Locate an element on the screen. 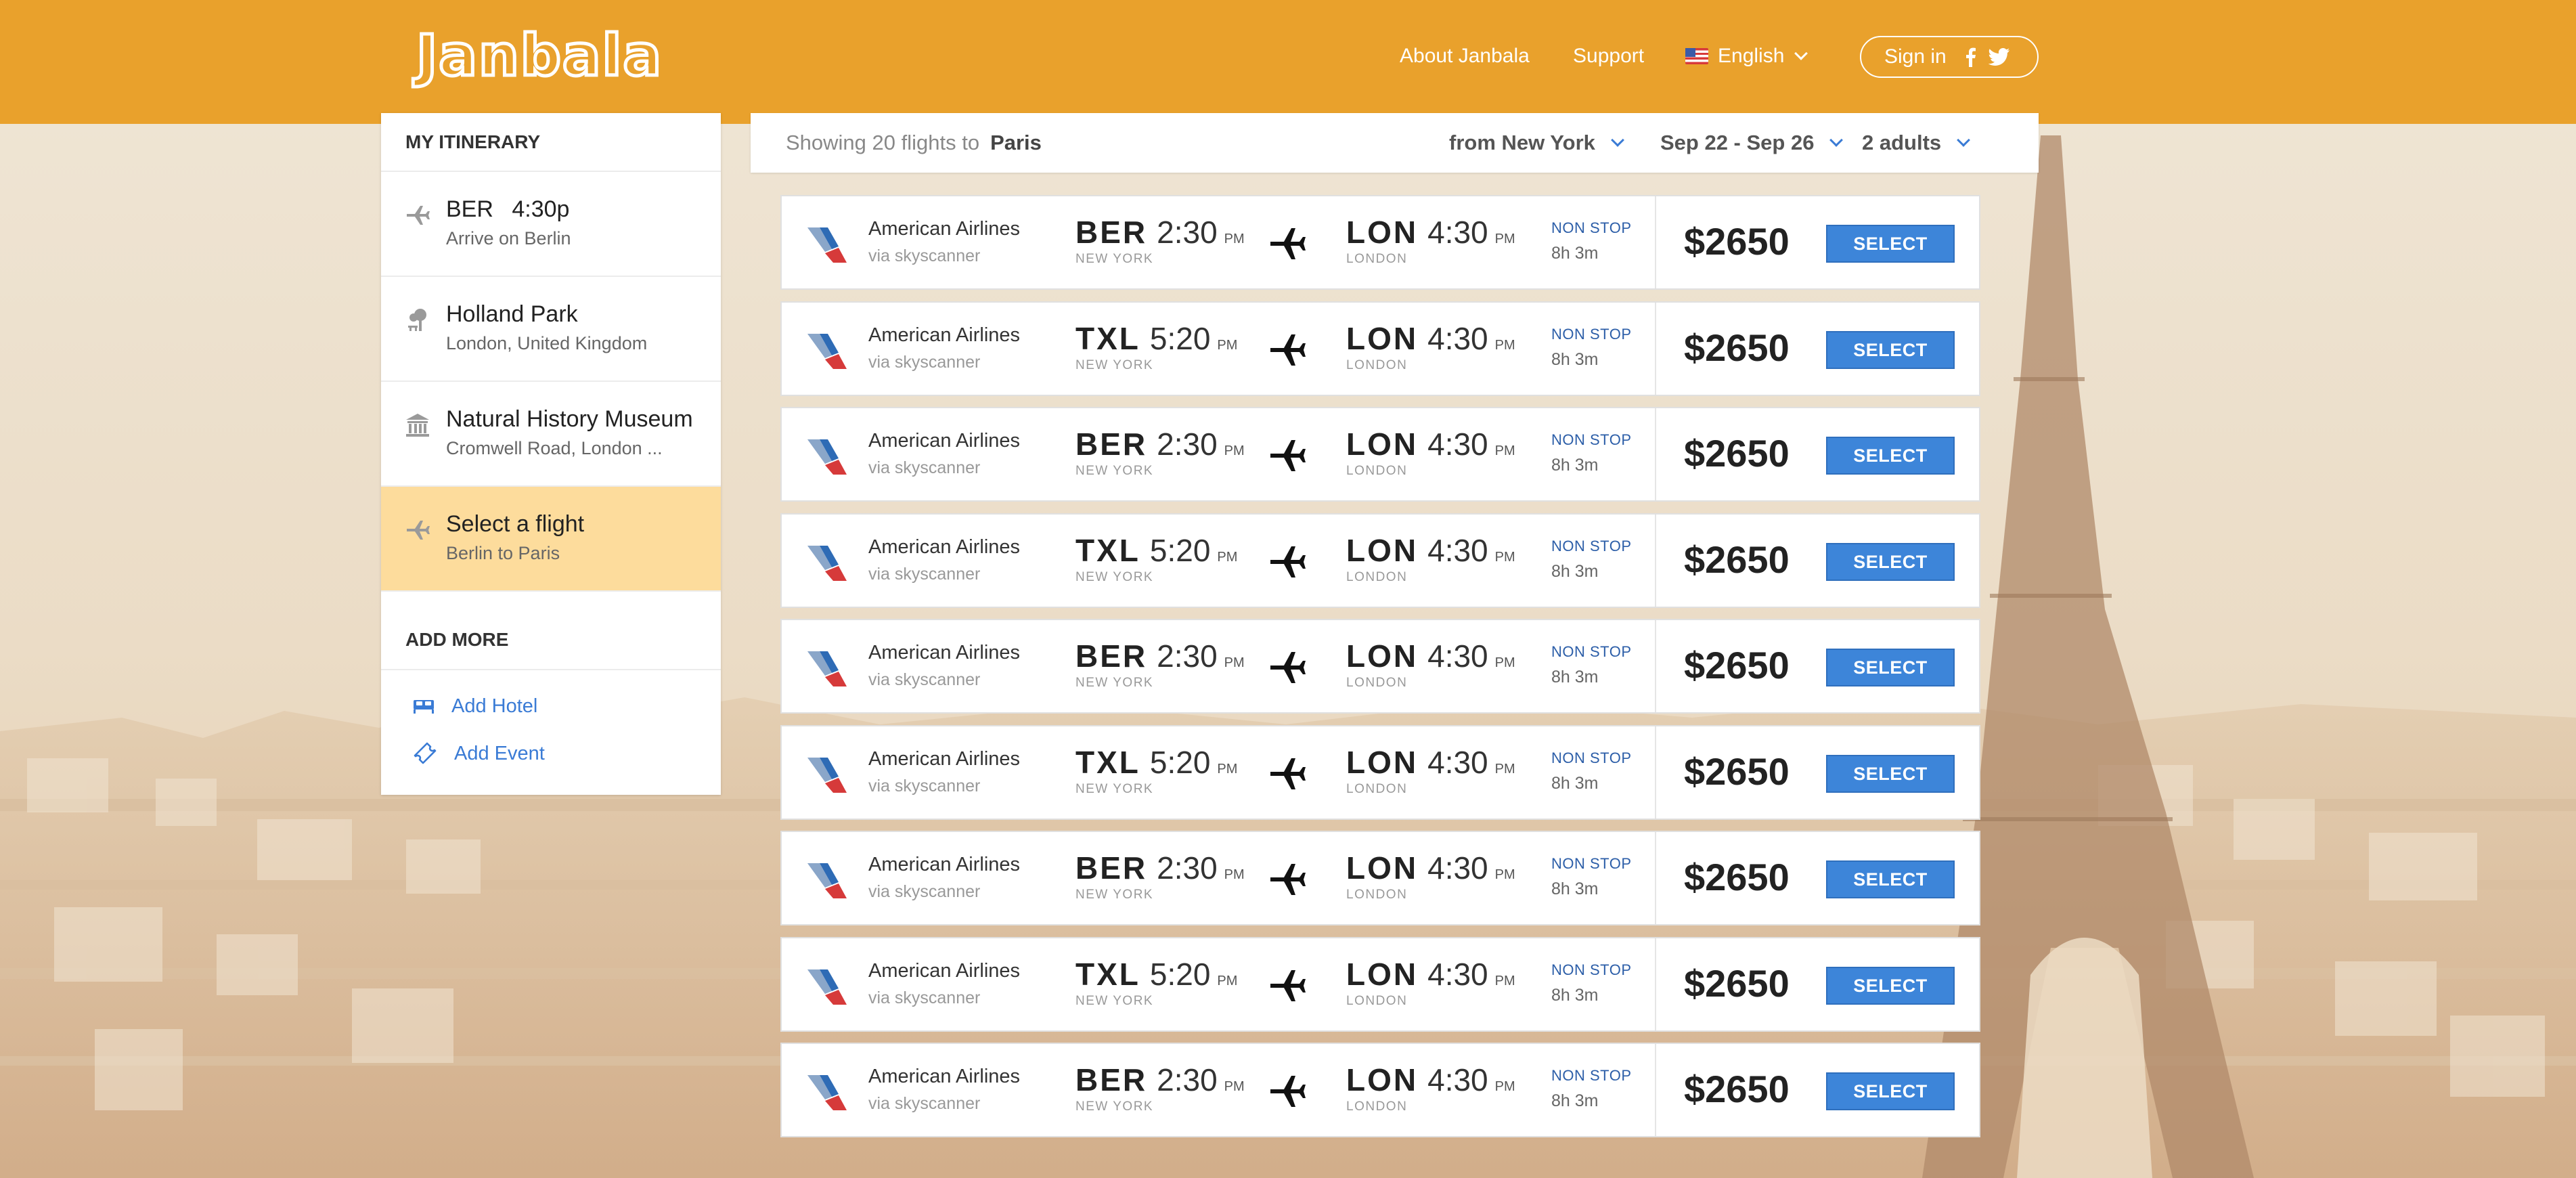 The image size is (2576, 1178). arrival-ampm: PM is located at coordinates (1504, 450).